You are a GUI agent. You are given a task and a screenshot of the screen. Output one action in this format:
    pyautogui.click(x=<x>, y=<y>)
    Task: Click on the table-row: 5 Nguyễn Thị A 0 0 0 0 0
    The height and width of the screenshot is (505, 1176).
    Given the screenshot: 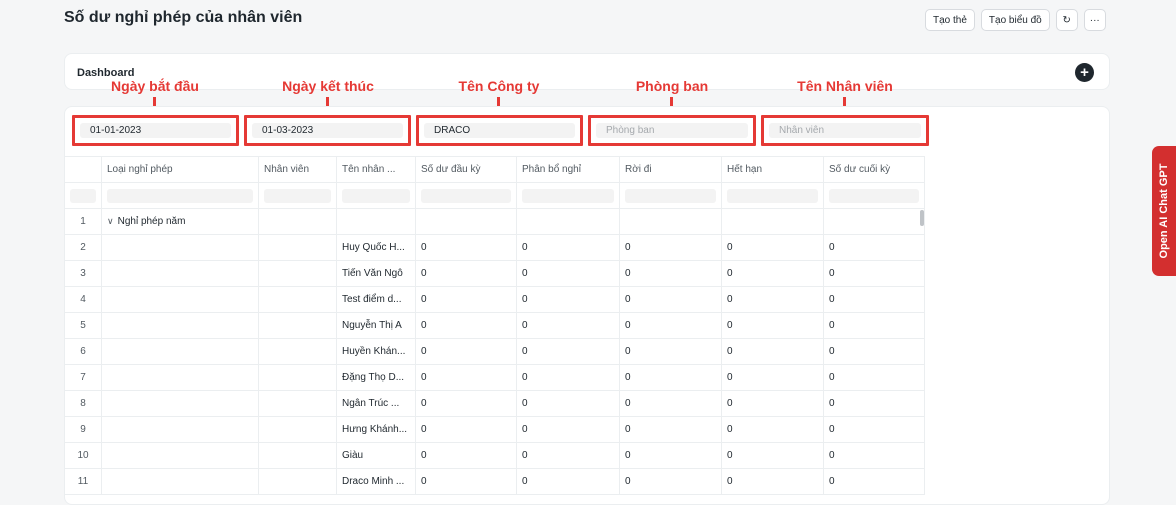 What is the action you would take?
    pyautogui.click(x=494, y=325)
    